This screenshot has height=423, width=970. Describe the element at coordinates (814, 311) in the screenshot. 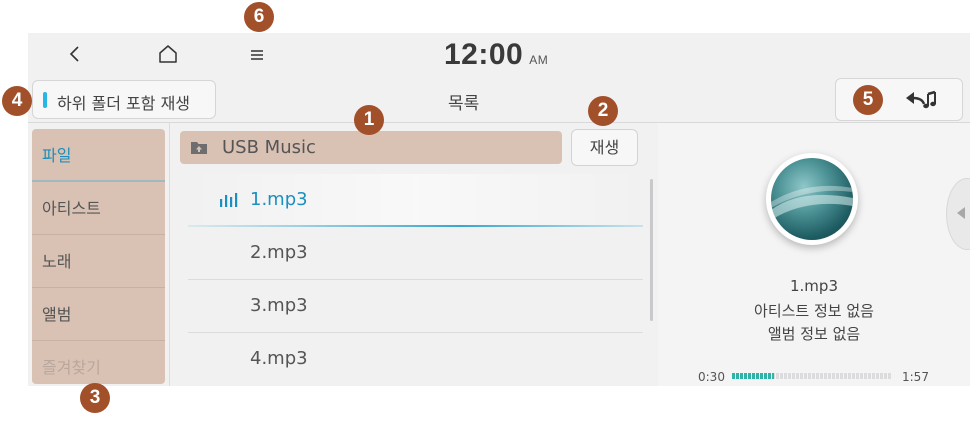

I see `track-artist: 아티스트 정보 없음` at that location.